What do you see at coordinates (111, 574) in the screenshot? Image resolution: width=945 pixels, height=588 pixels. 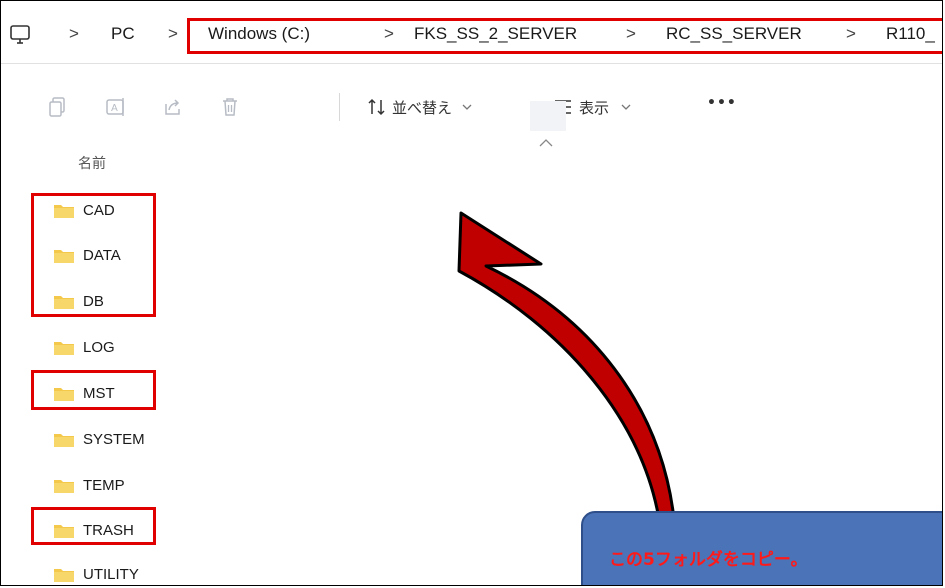 I see `folder-name: UTILITY` at bounding box center [111, 574].